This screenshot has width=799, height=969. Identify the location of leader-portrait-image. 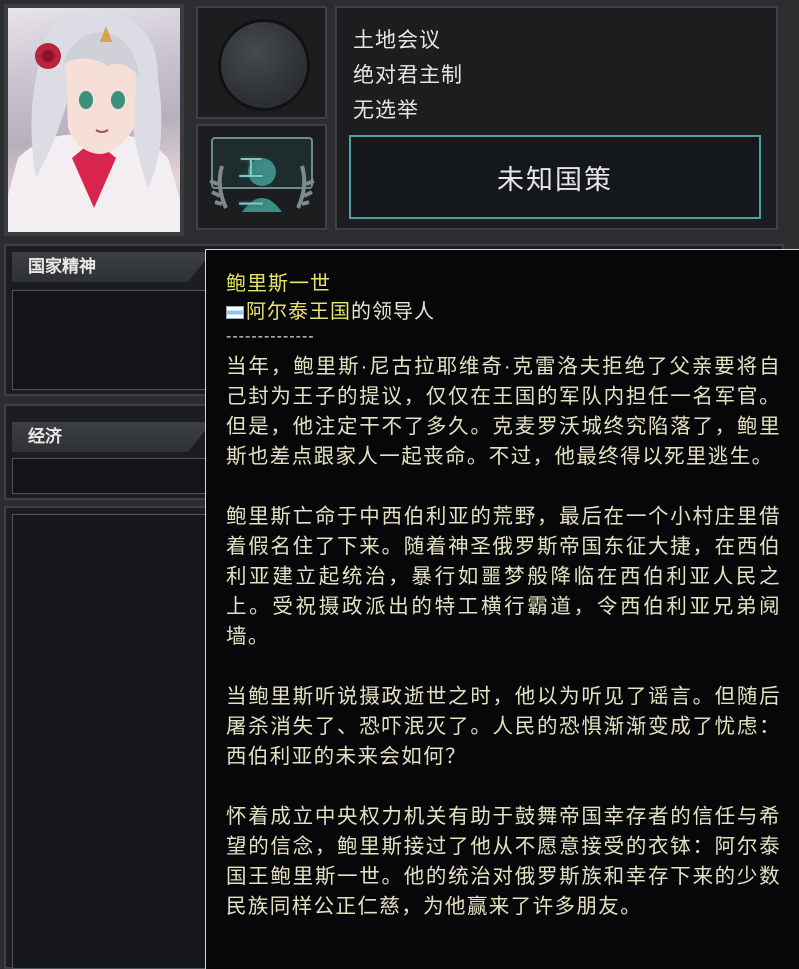
(94, 120).